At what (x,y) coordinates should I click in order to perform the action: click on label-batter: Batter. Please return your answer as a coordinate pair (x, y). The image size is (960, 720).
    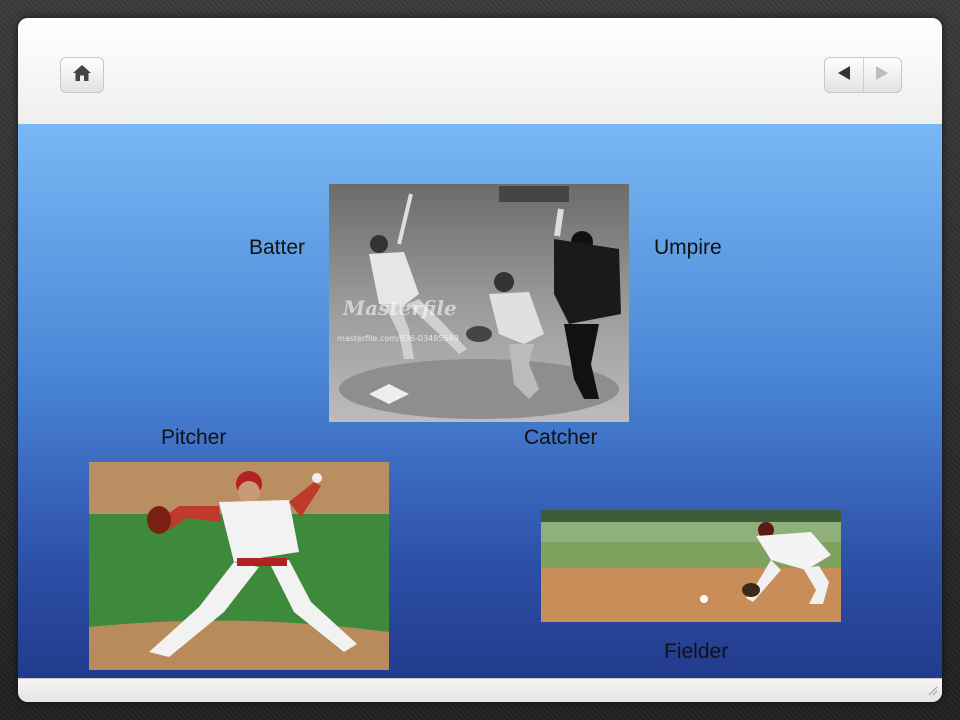
    Looking at the image, I should click on (277, 247).